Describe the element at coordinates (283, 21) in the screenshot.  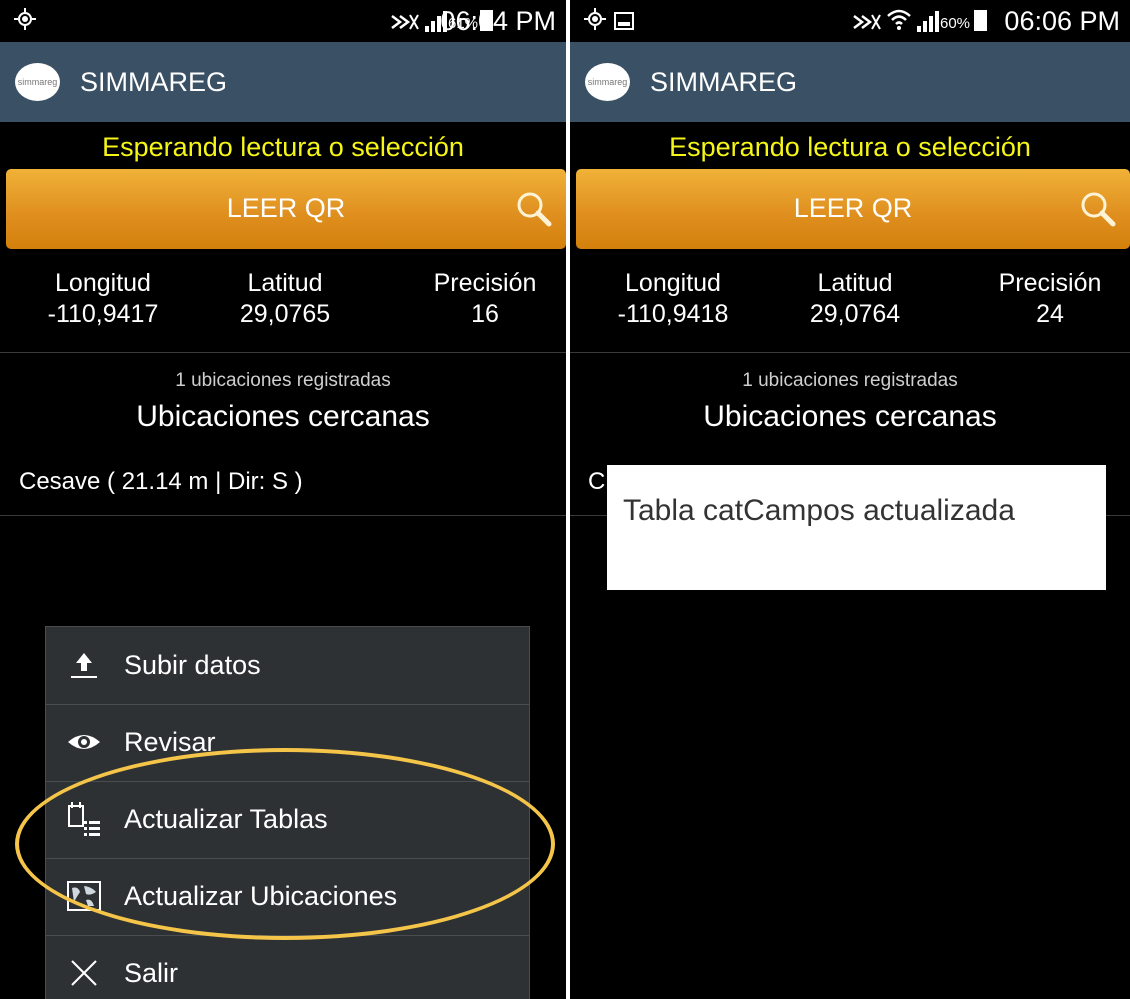
I see `status-bar: 61% 06:04 PM` at that location.